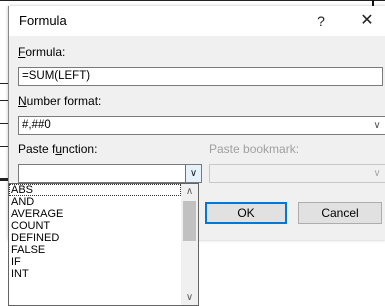  Describe the element at coordinates (95, 190) in the screenshot. I see `function-list-item: ABS` at that location.